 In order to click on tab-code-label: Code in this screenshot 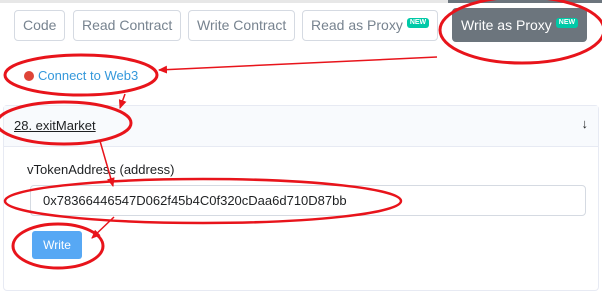, I will do `click(40, 25)`.